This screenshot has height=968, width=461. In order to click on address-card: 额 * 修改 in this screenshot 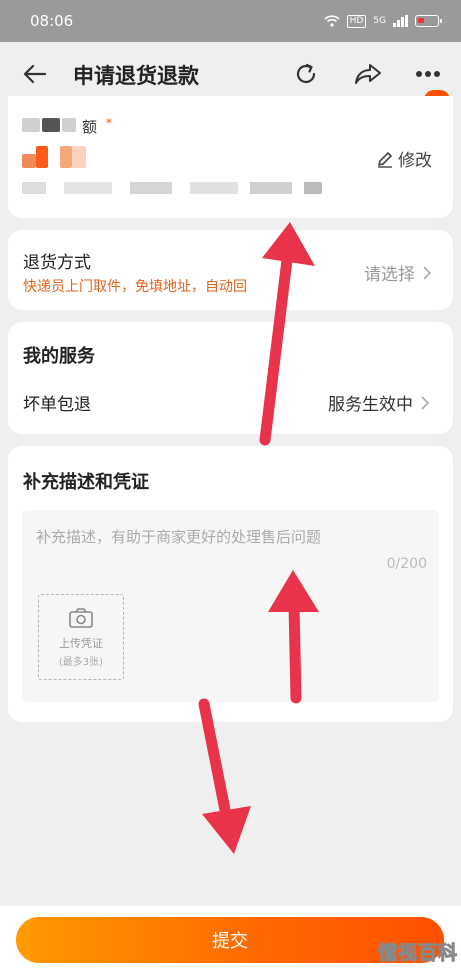, I will do `click(230, 157)`.